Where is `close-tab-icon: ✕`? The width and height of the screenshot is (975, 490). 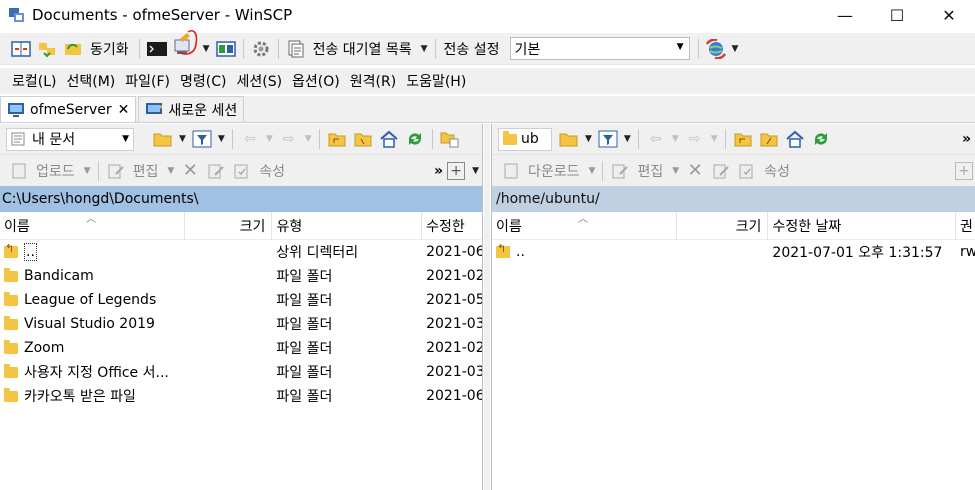 close-tab-icon: ✕ is located at coordinates (124, 110).